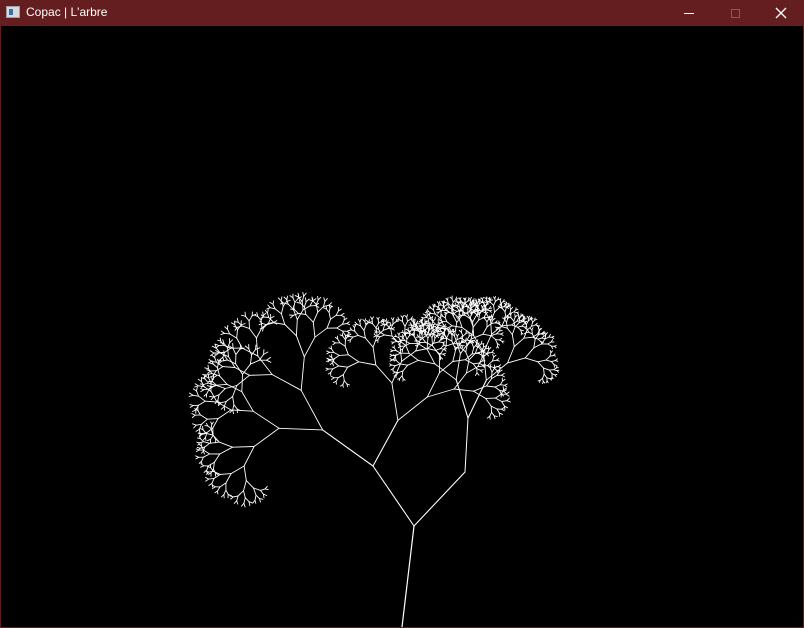  I want to click on minimize-button, so click(689, 13).